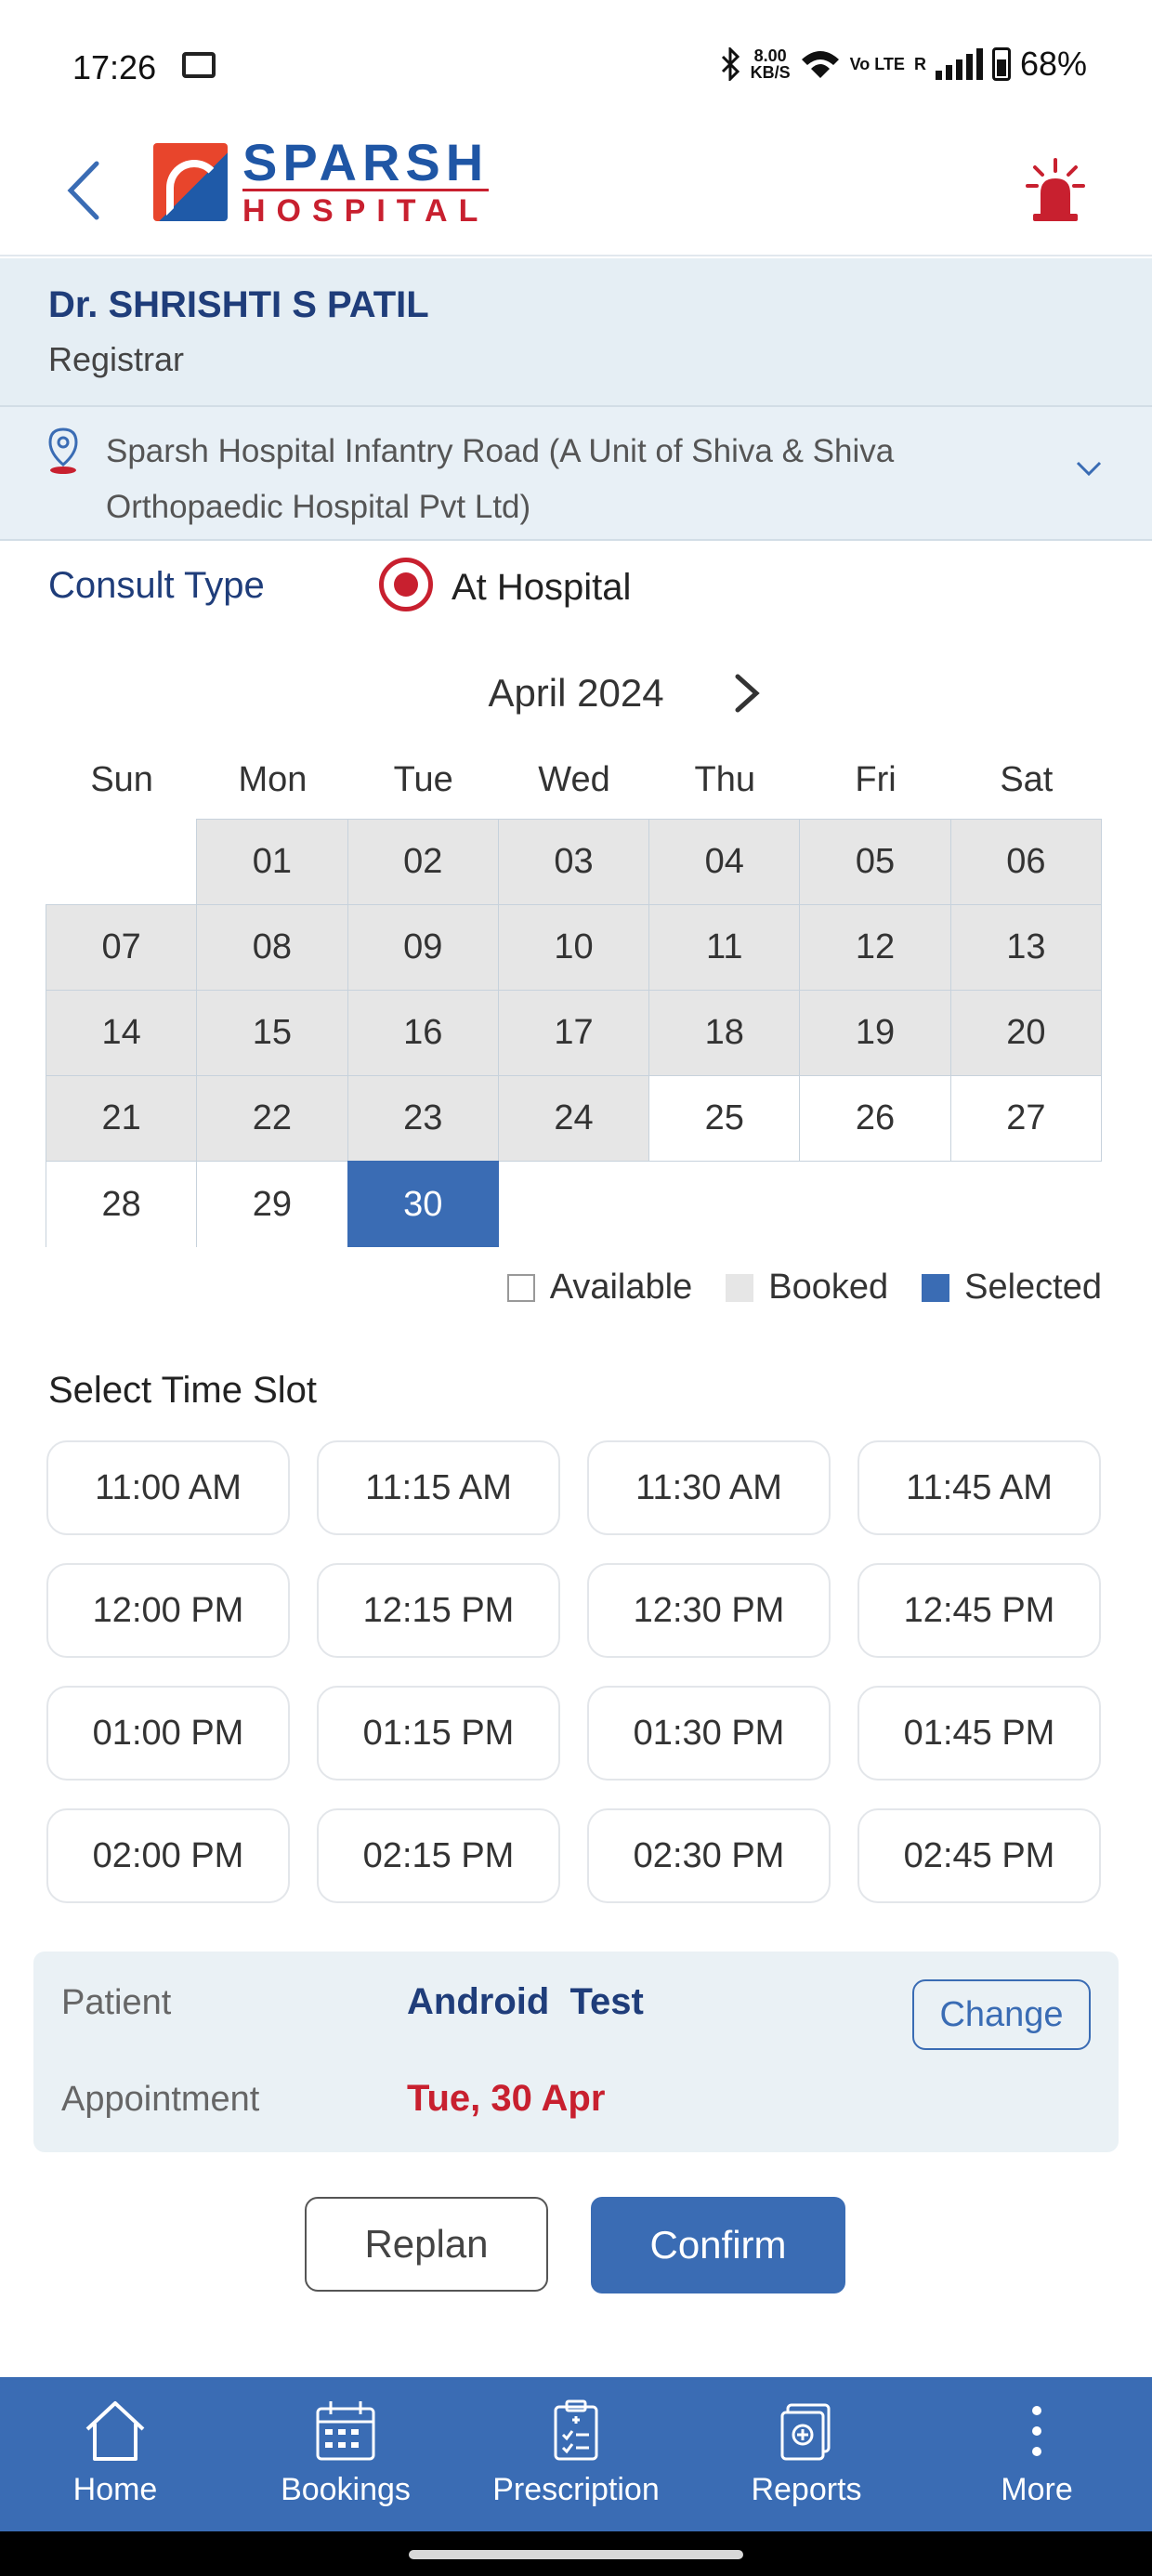 This screenshot has width=1152, height=2576. What do you see at coordinates (724, 947) in the screenshot?
I see `calendar-day: 11` at bounding box center [724, 947].